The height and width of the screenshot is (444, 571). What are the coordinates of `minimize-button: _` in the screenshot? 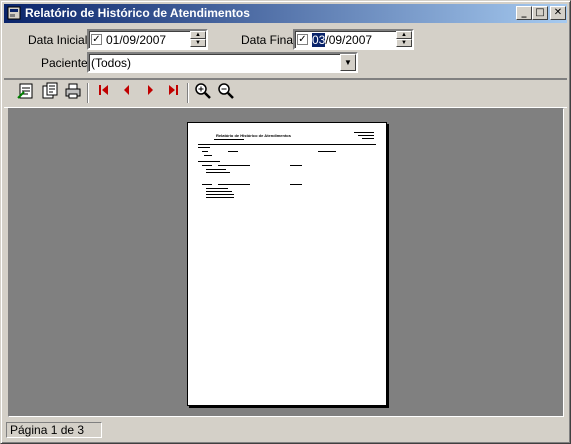 It's located at (524, 13).